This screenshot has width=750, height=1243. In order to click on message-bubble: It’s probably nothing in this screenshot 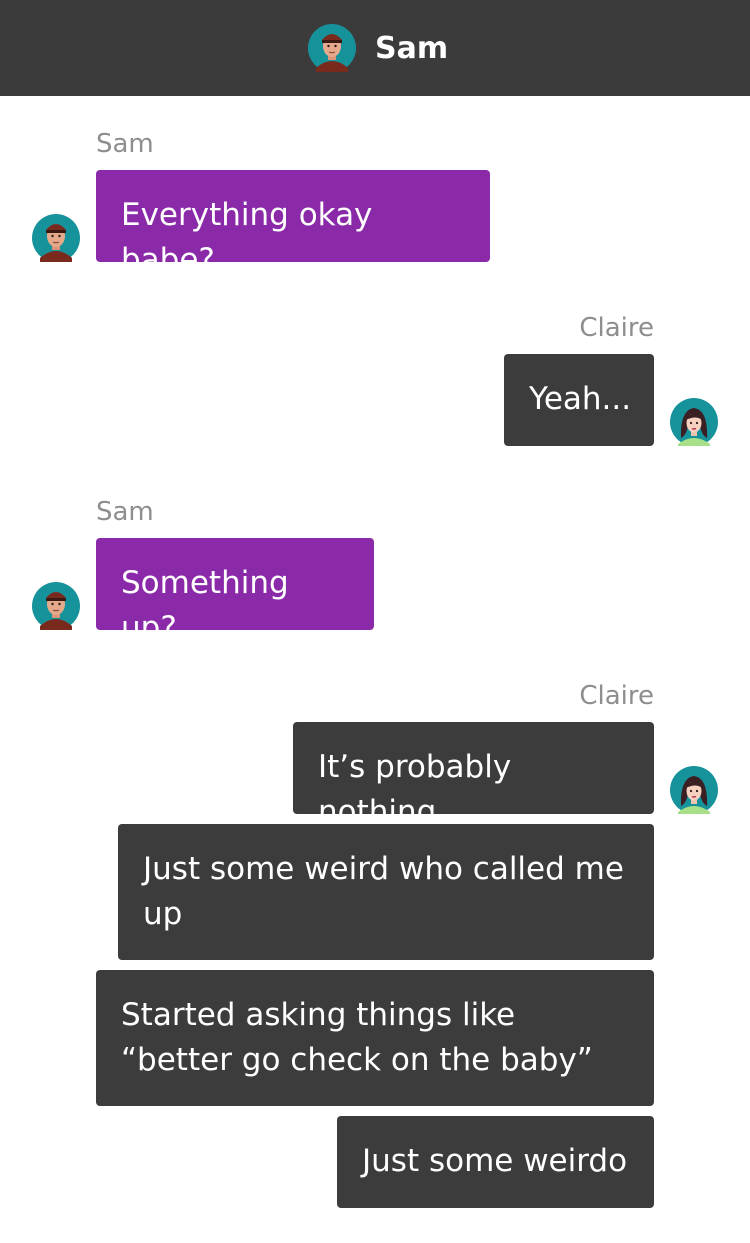, I will do `click(473, 776)`.